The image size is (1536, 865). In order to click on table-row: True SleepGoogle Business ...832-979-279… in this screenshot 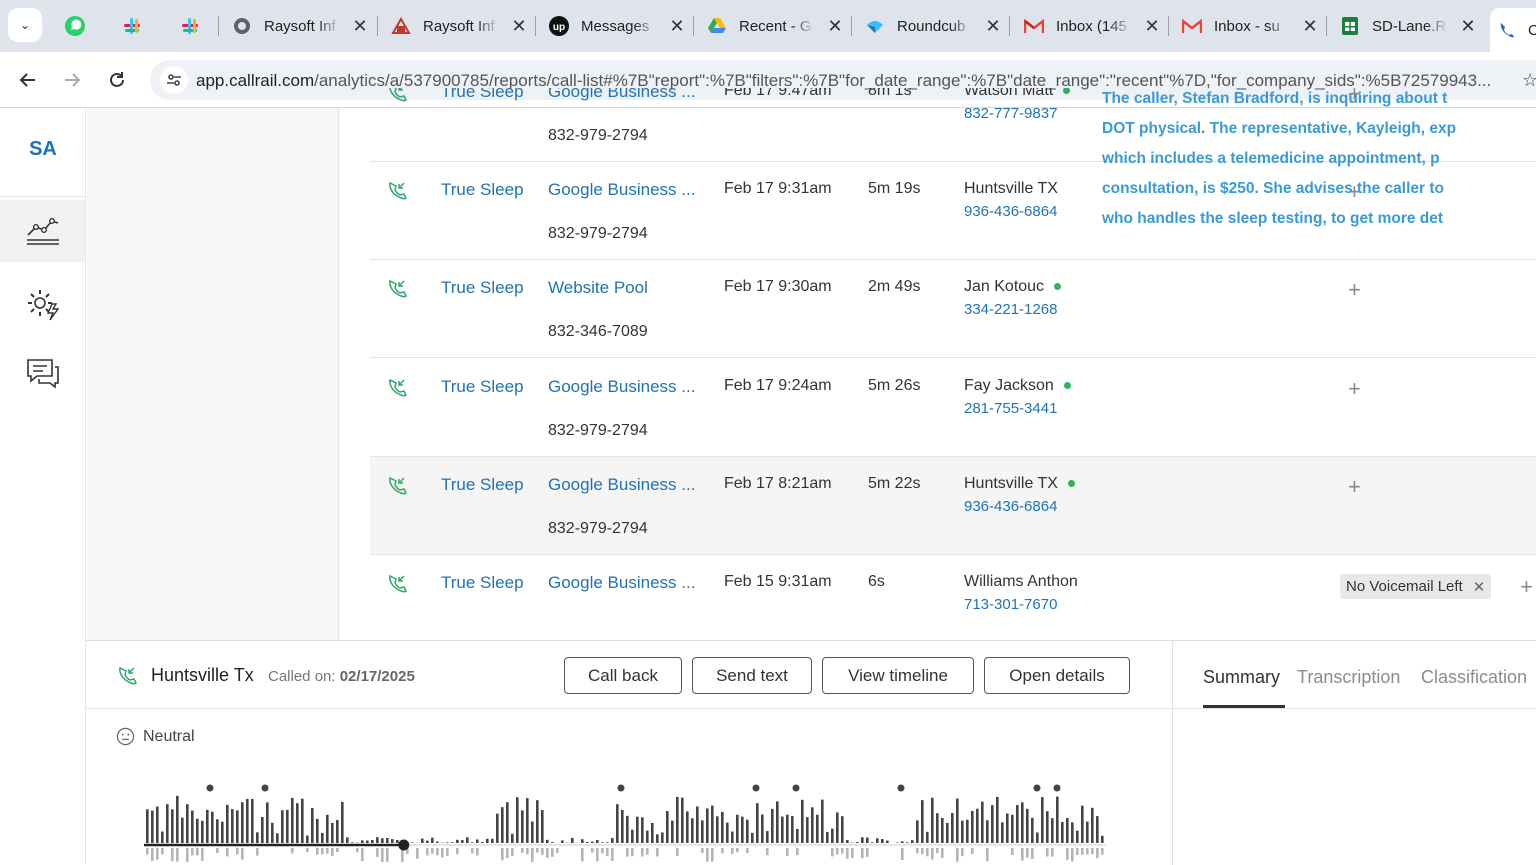, I will do `click(953, 506)`.